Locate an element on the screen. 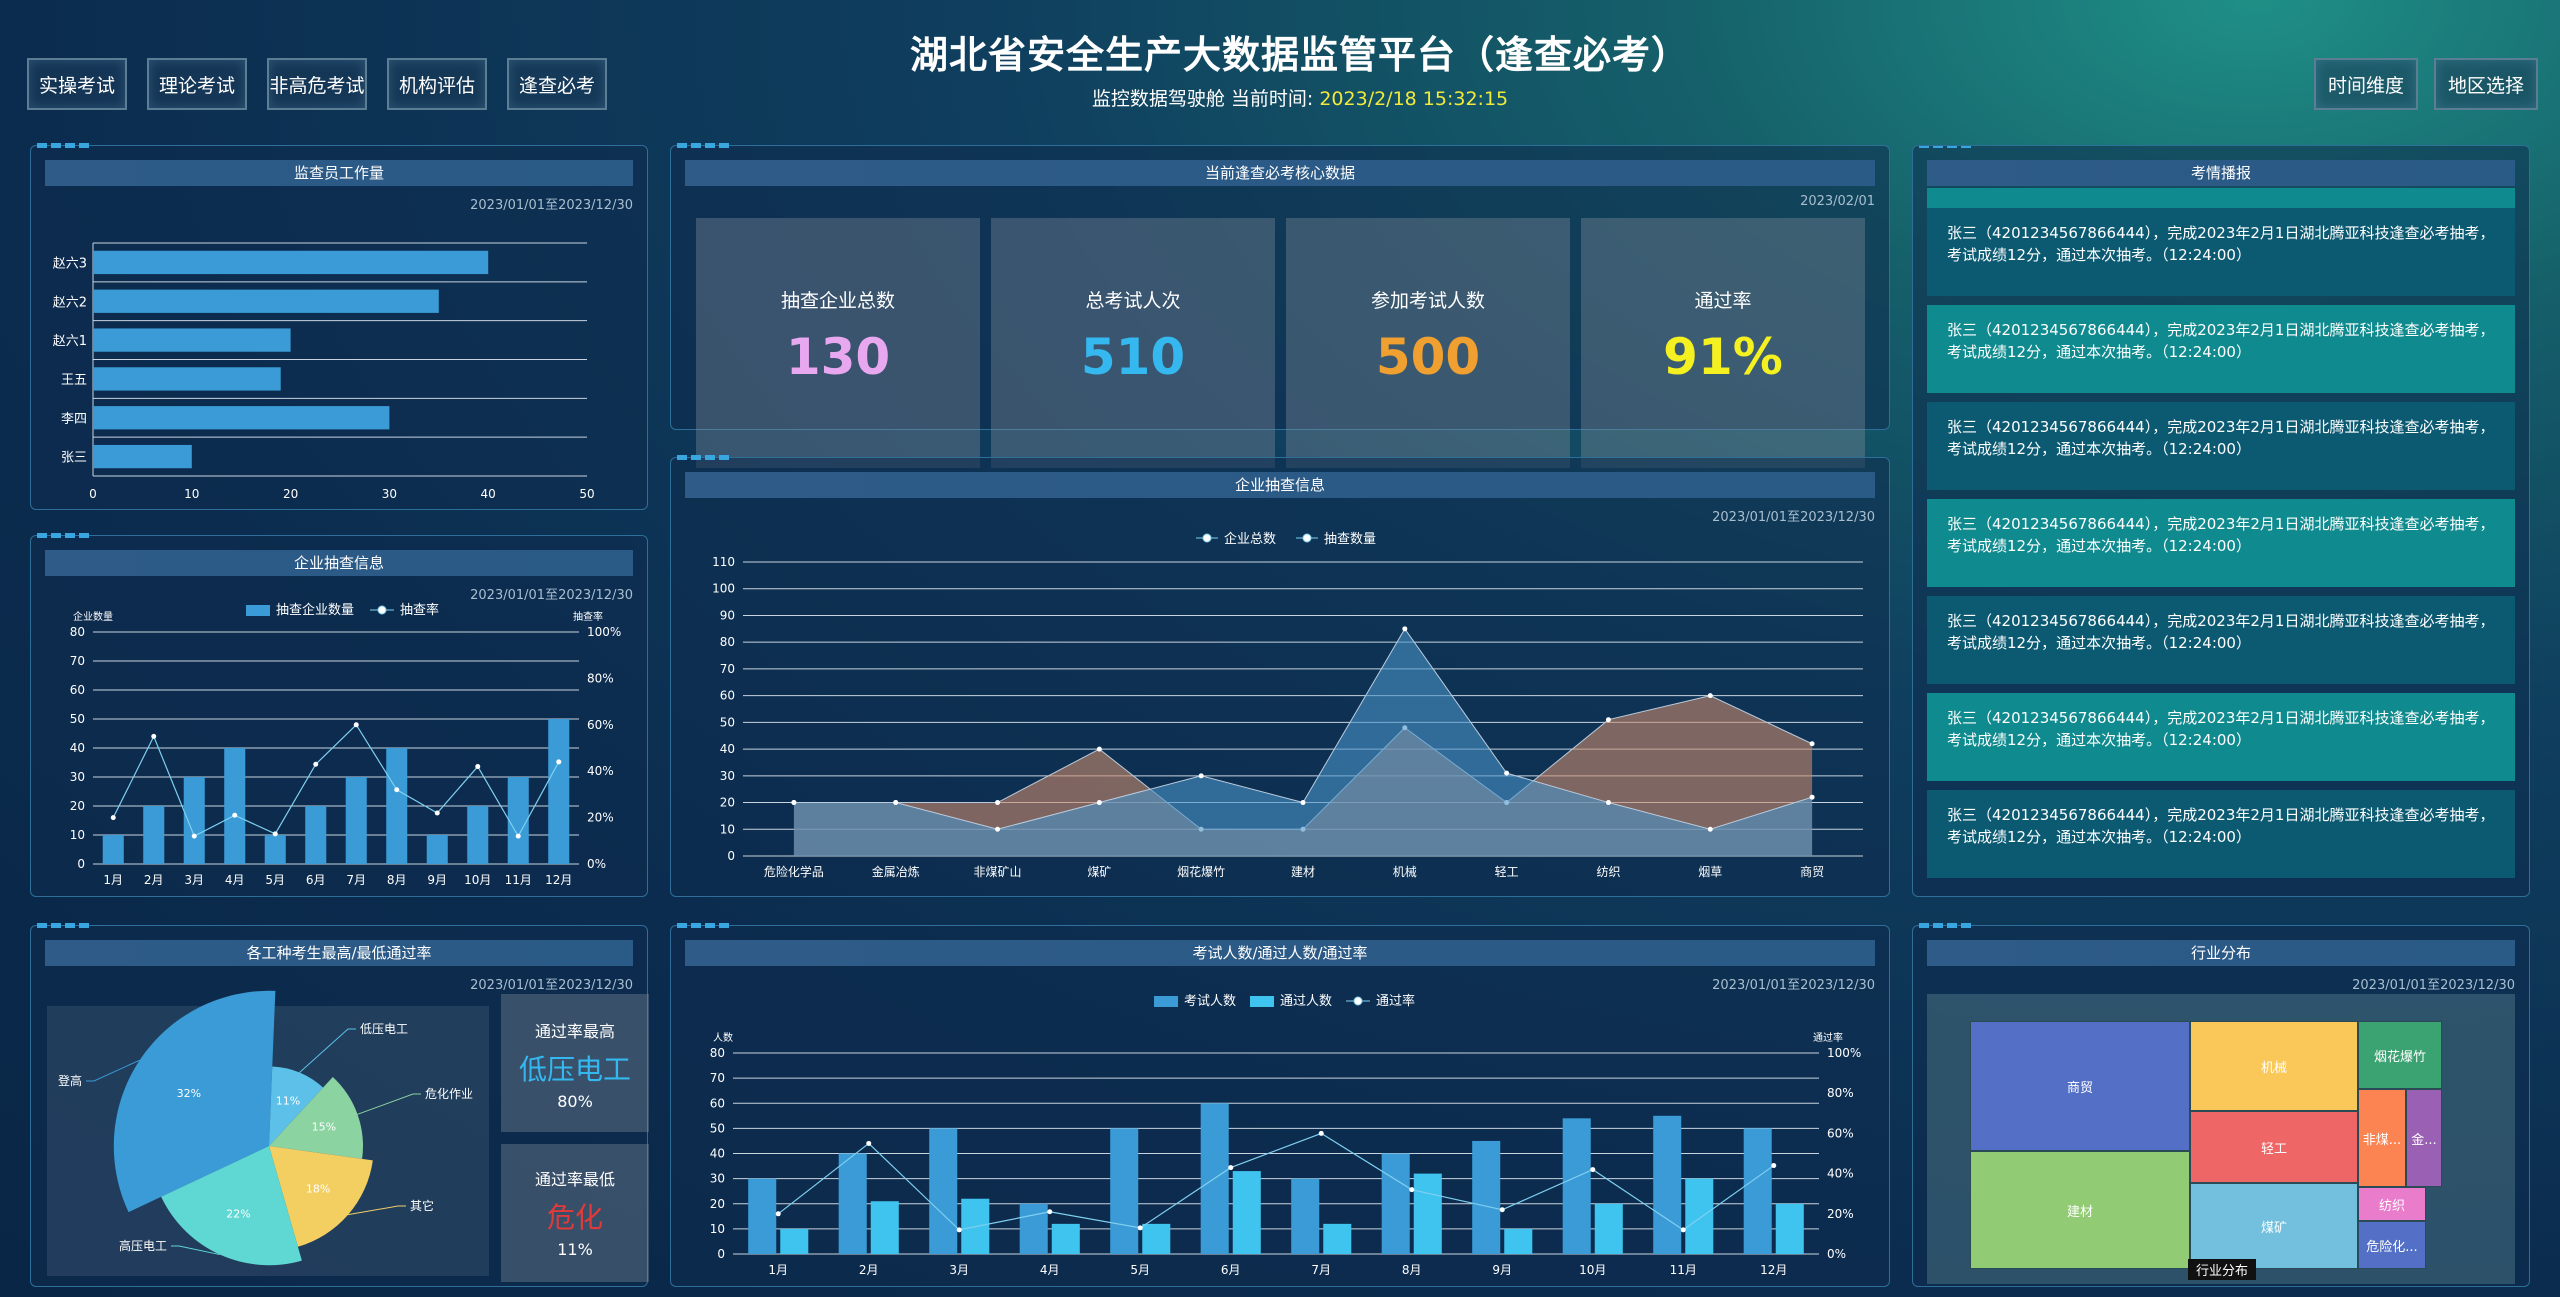 The height and width of the screenshot is (1297, 2560). slice-name-label: 高压电工 is located at coordinates (143, 1245).